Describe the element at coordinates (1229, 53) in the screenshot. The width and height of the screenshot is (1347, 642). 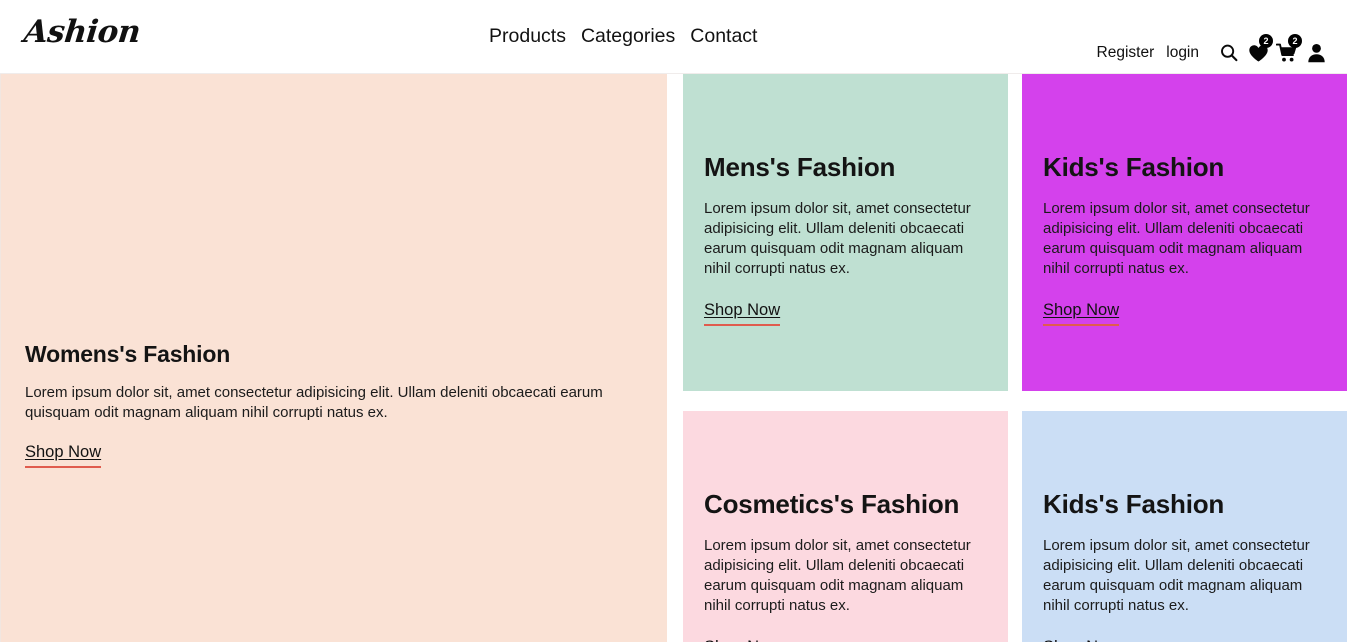
I see `search-icon` at that location.